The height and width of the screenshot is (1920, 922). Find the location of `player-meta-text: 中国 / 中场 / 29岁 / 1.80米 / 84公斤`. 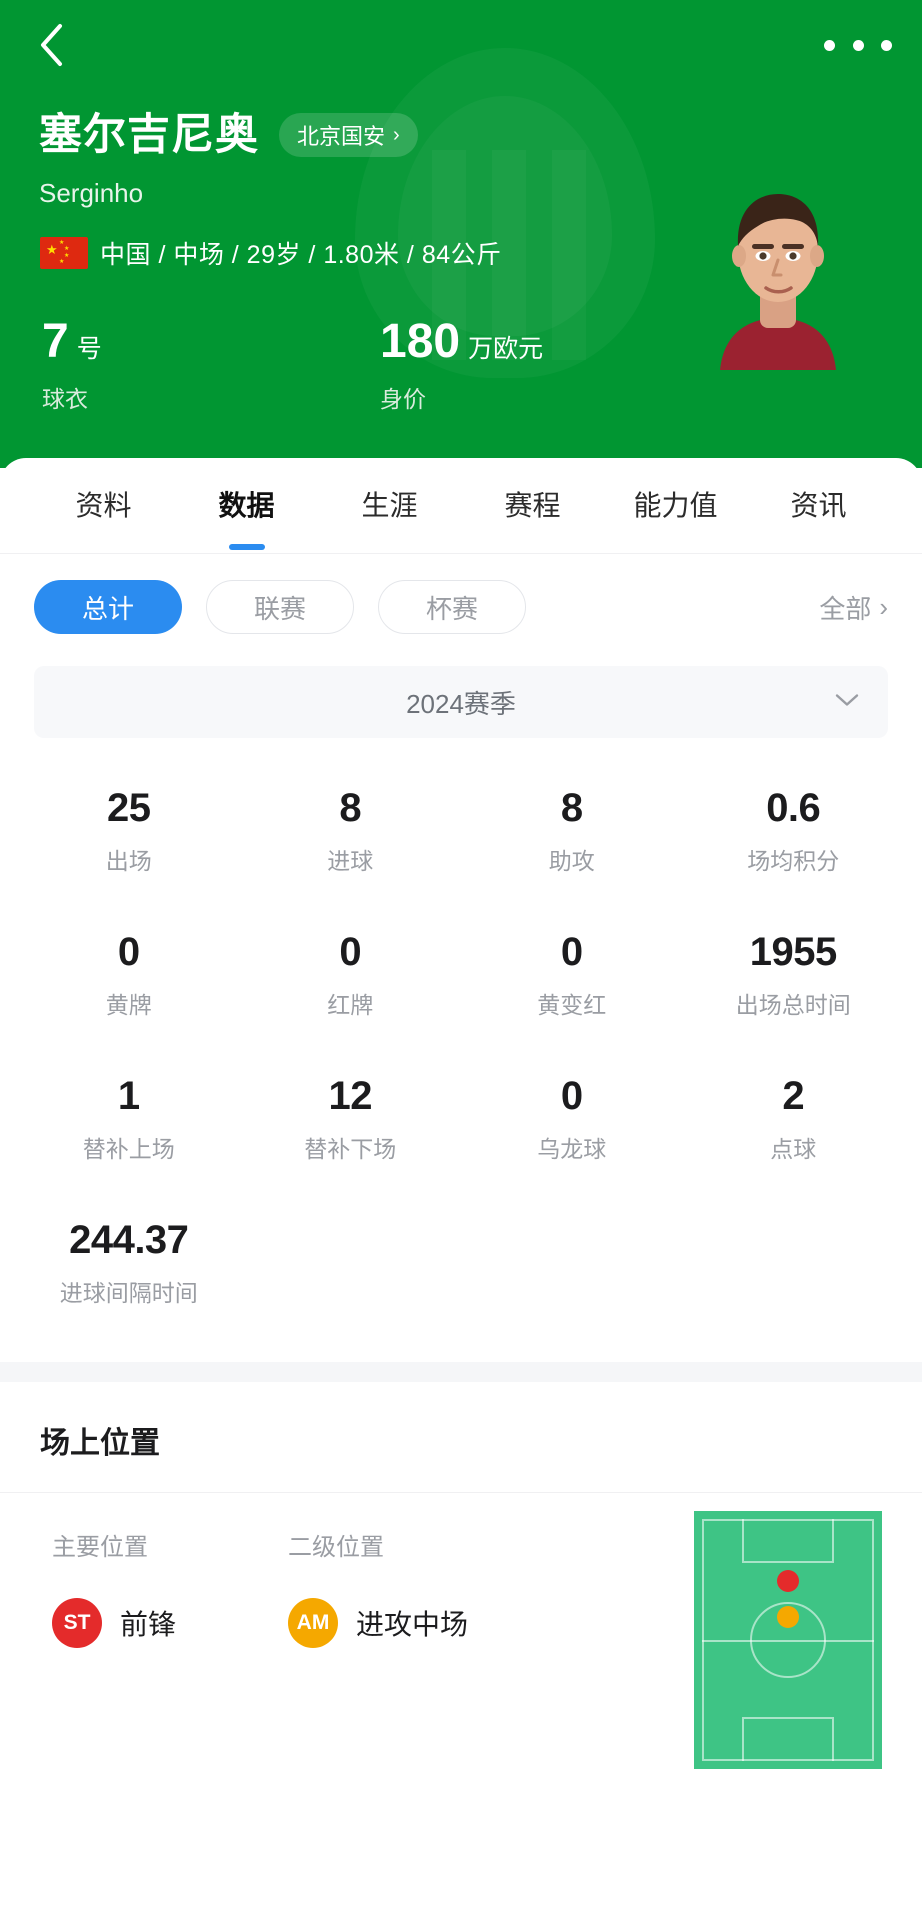

player-meta-text: 中国 / 中场 / 29岁 / 1.80米 / 84公斤 is located at coordinates (301, 255).